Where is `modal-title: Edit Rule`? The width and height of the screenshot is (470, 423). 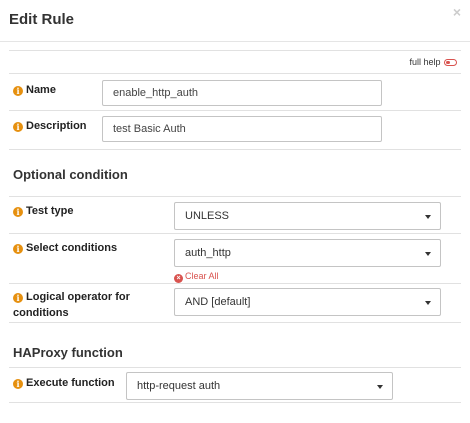 modal-title: Edit Rule is located at coordinates (42, 19).